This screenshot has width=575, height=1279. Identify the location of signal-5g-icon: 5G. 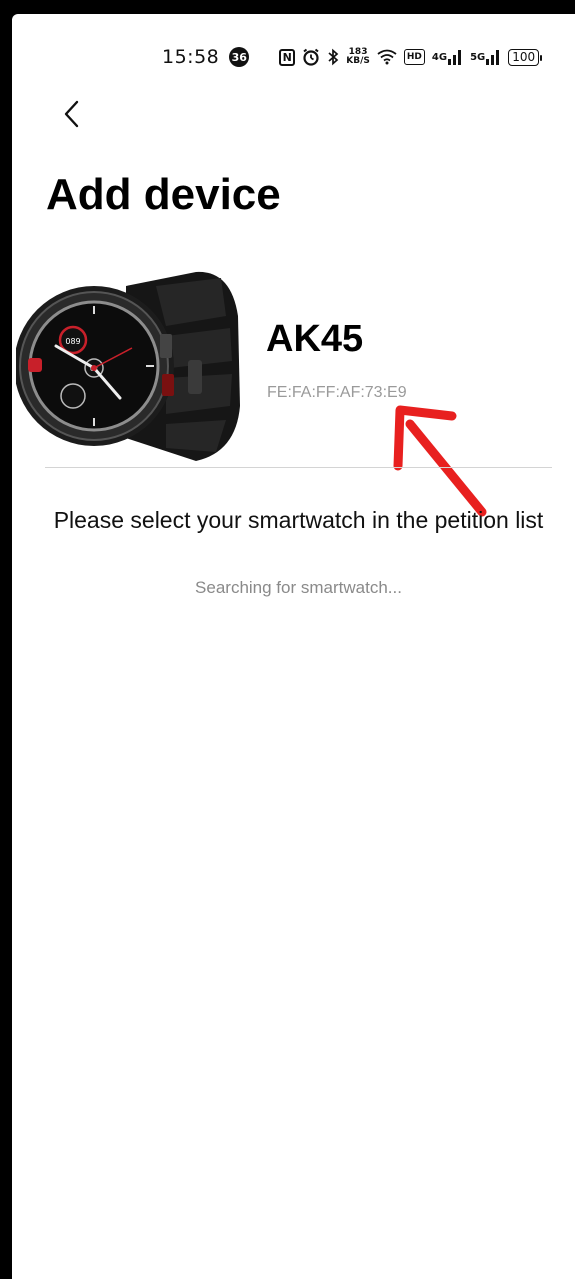
(485, 57).